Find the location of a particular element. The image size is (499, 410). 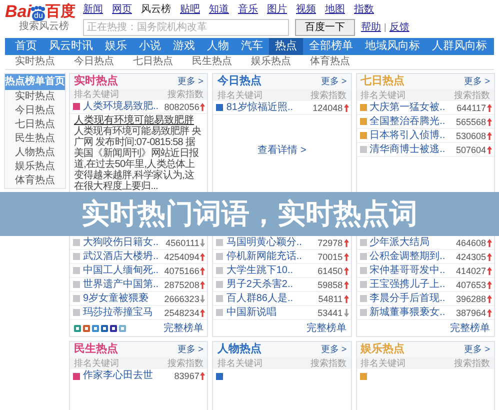

keyword-link: 大学生跳下10.. is located at coordinates (260, 270).